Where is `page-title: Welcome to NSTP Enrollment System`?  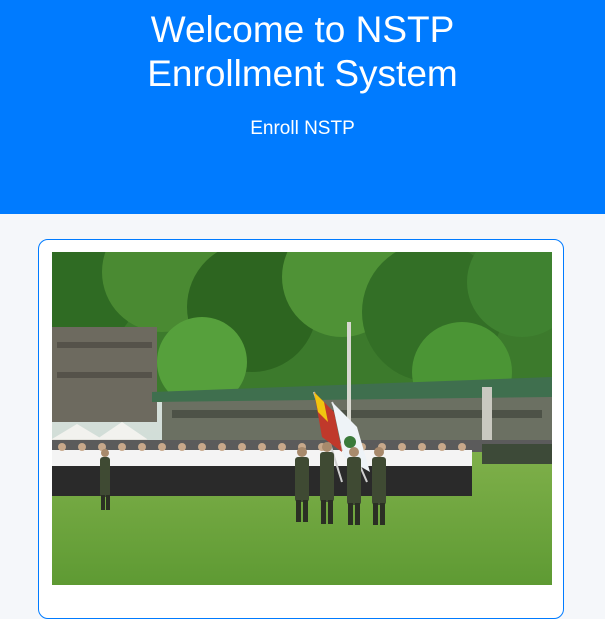 page-title: Welcome to NSTP Enrollment System is located at coordinates (302, 52).